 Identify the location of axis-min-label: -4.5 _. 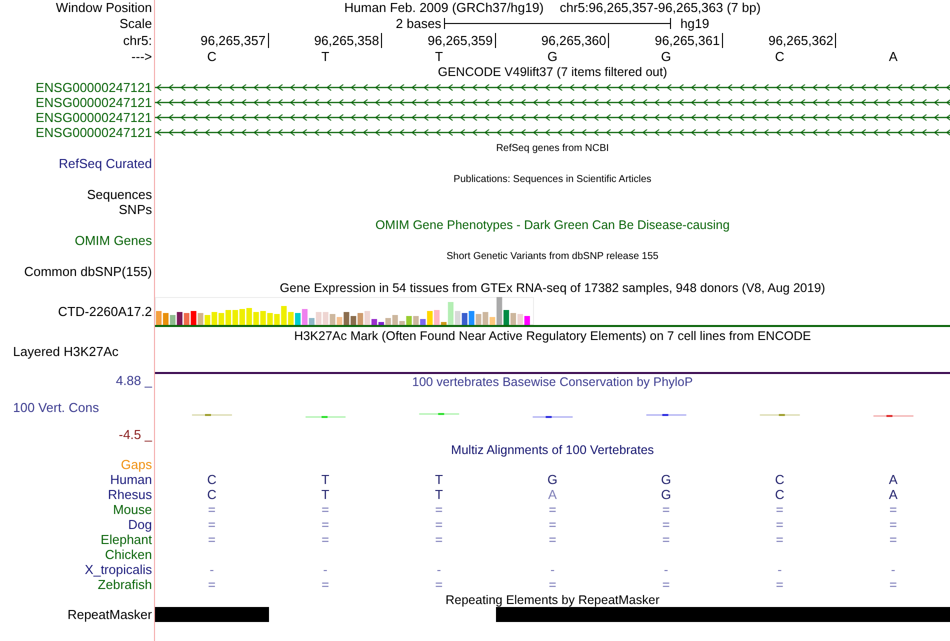
(135, 435).